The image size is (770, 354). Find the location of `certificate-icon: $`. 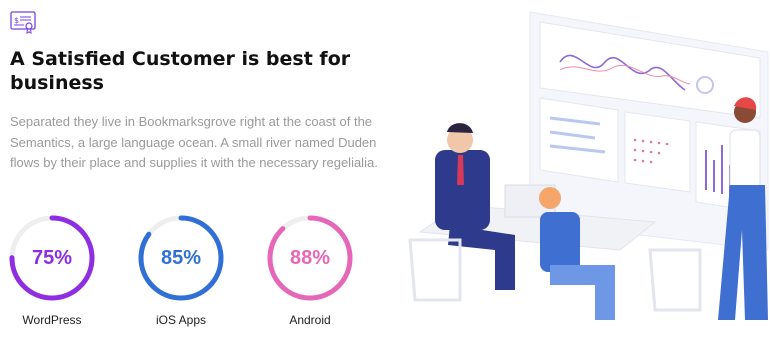

certificate-icon: $ is located at coordinates (23, 22).